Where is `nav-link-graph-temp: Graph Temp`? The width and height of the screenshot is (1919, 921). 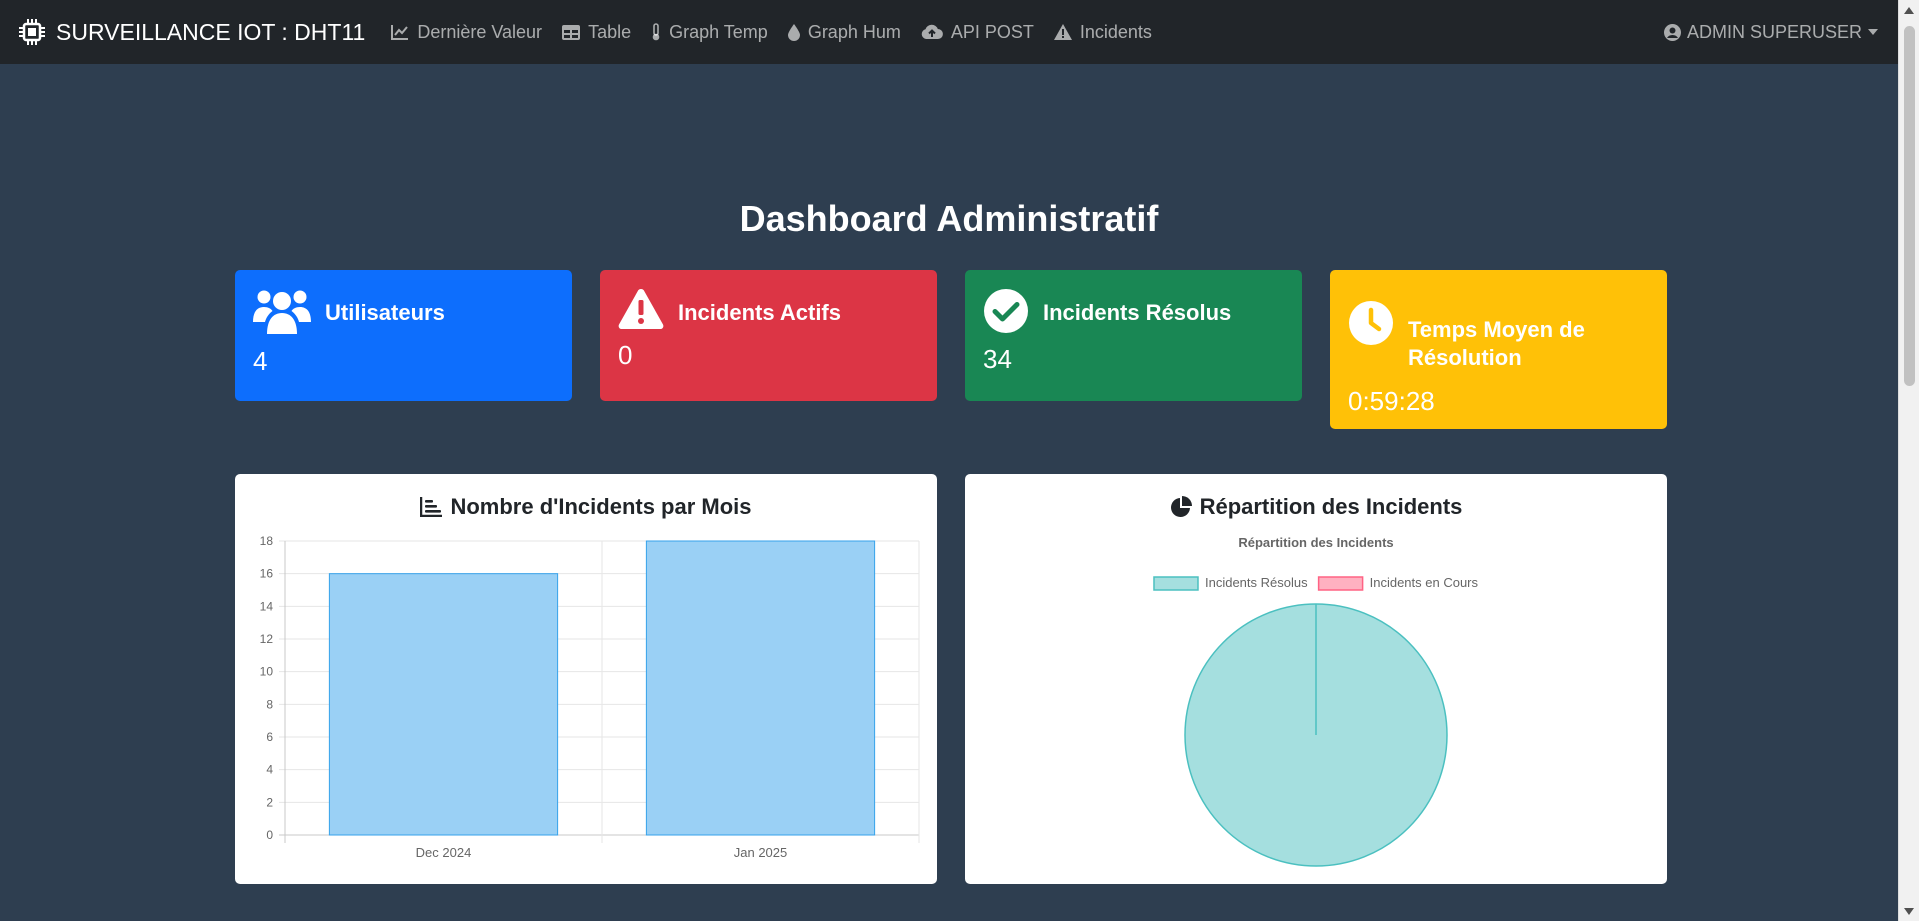
nav-link-graph-temp: Graph Temp is located at coordinates (709, 32).